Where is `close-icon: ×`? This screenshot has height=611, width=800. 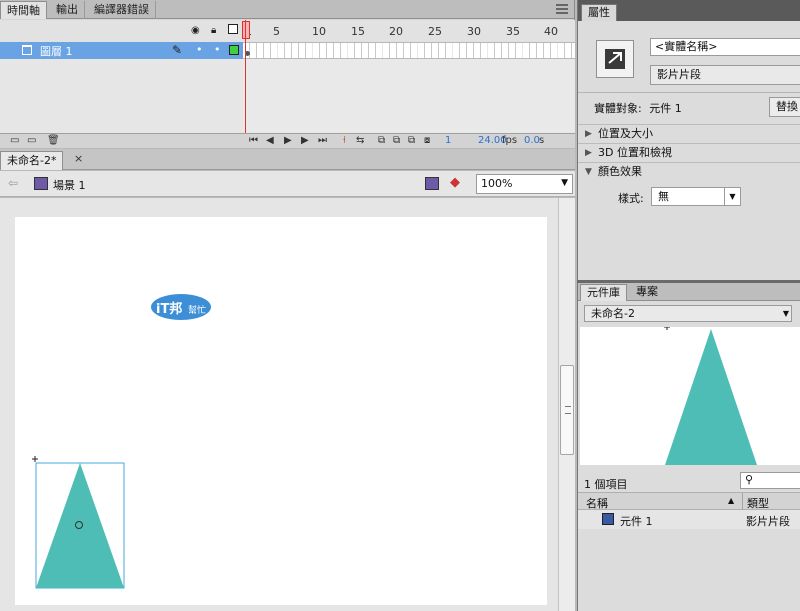
close-icon: × is located at coordinates (78, 158).